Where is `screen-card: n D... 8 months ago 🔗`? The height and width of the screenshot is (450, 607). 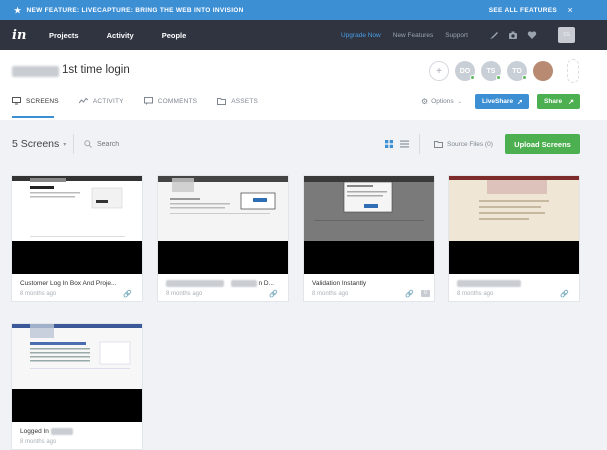
screen-card: n D... 8 months ago 🔗 is located at coordinates (223, 238).